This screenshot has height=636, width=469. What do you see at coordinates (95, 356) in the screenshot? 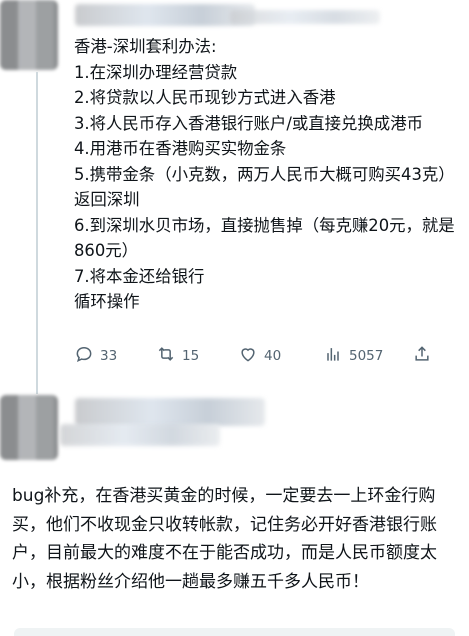
I see `reply-button: 33` at bounding box center [95, 356].